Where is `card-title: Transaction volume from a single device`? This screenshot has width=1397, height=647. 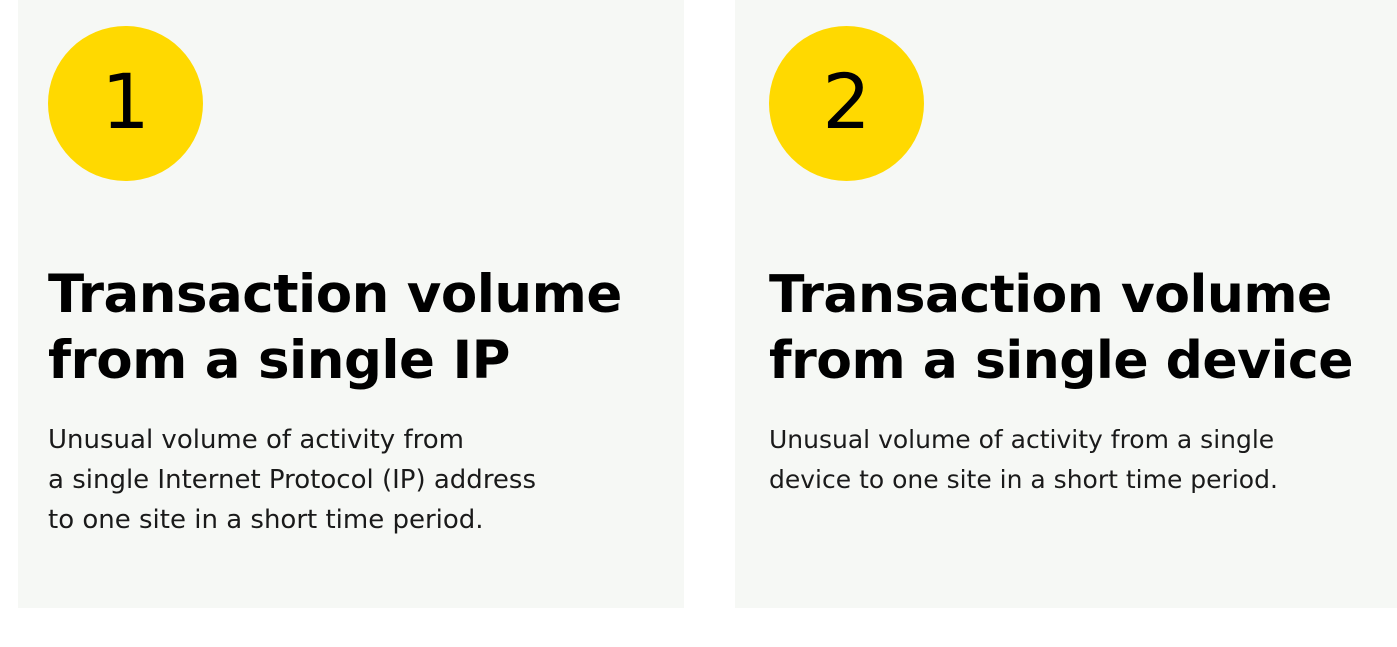
card-title: Transaction volume from a single device is located at coordinates (1061, 328).